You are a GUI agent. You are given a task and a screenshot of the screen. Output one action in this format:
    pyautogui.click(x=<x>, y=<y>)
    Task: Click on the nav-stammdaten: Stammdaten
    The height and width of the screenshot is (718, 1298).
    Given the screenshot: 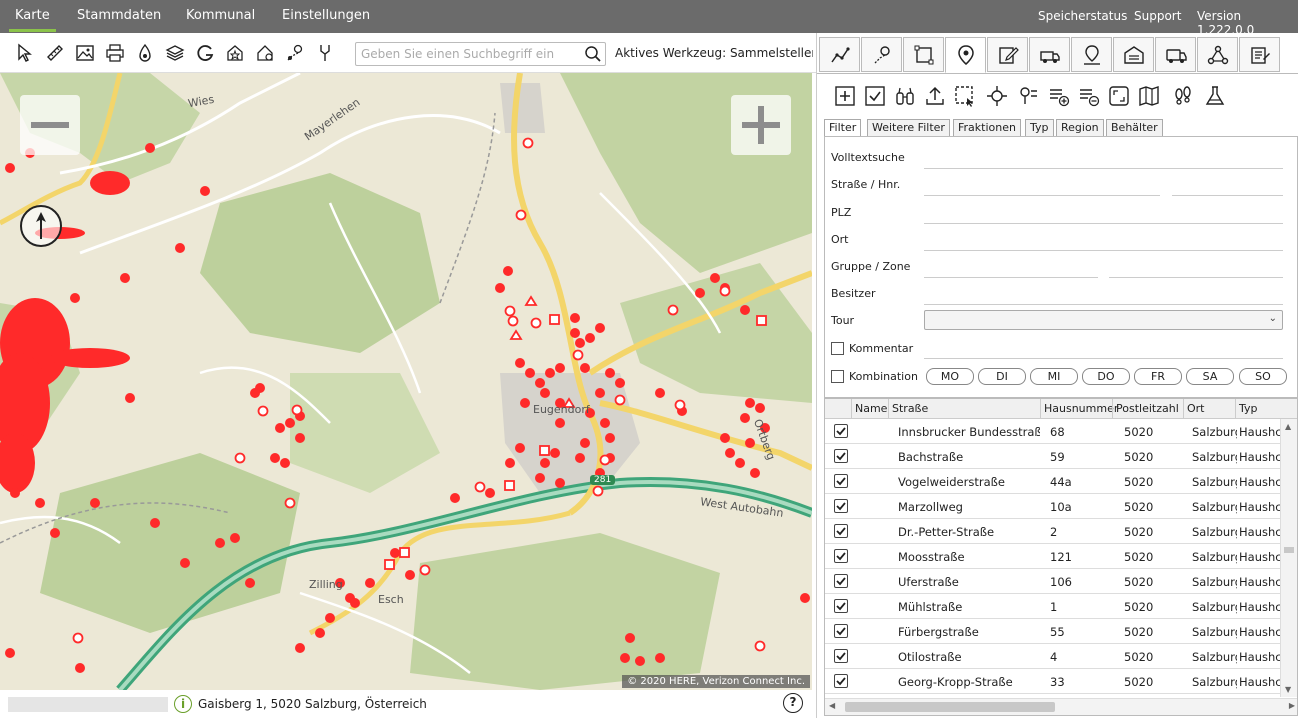 What is the action you would take?
    pyautogui.click(x=119, y=15)
    